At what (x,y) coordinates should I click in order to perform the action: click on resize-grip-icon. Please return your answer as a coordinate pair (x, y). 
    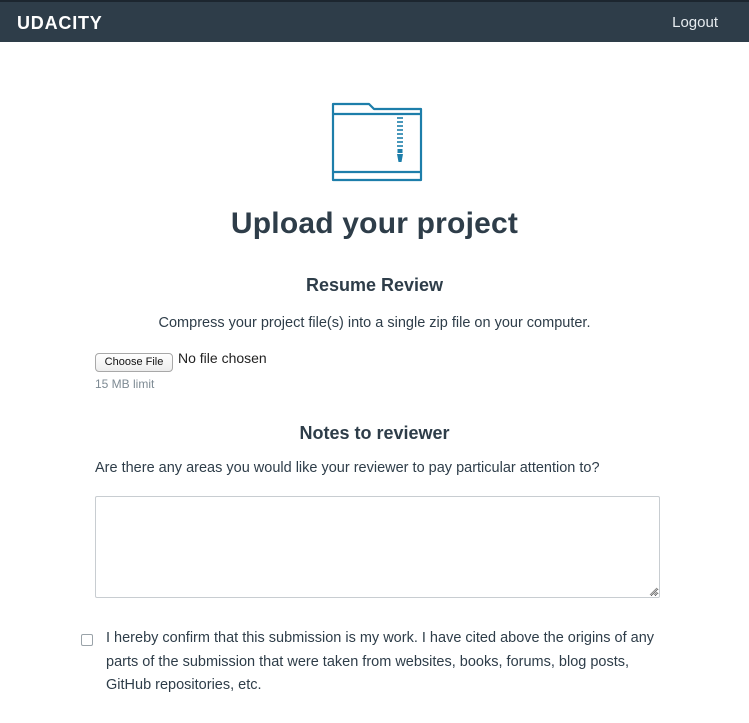
    Looking at the image, I should click on (653, 591).